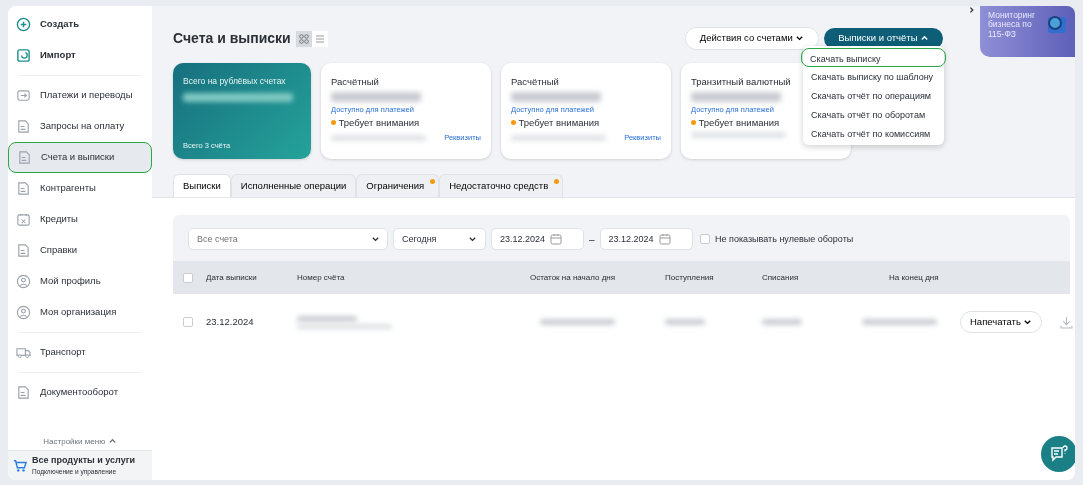  I want to click on account-type: Транзитный валютный, so click(741, 82).